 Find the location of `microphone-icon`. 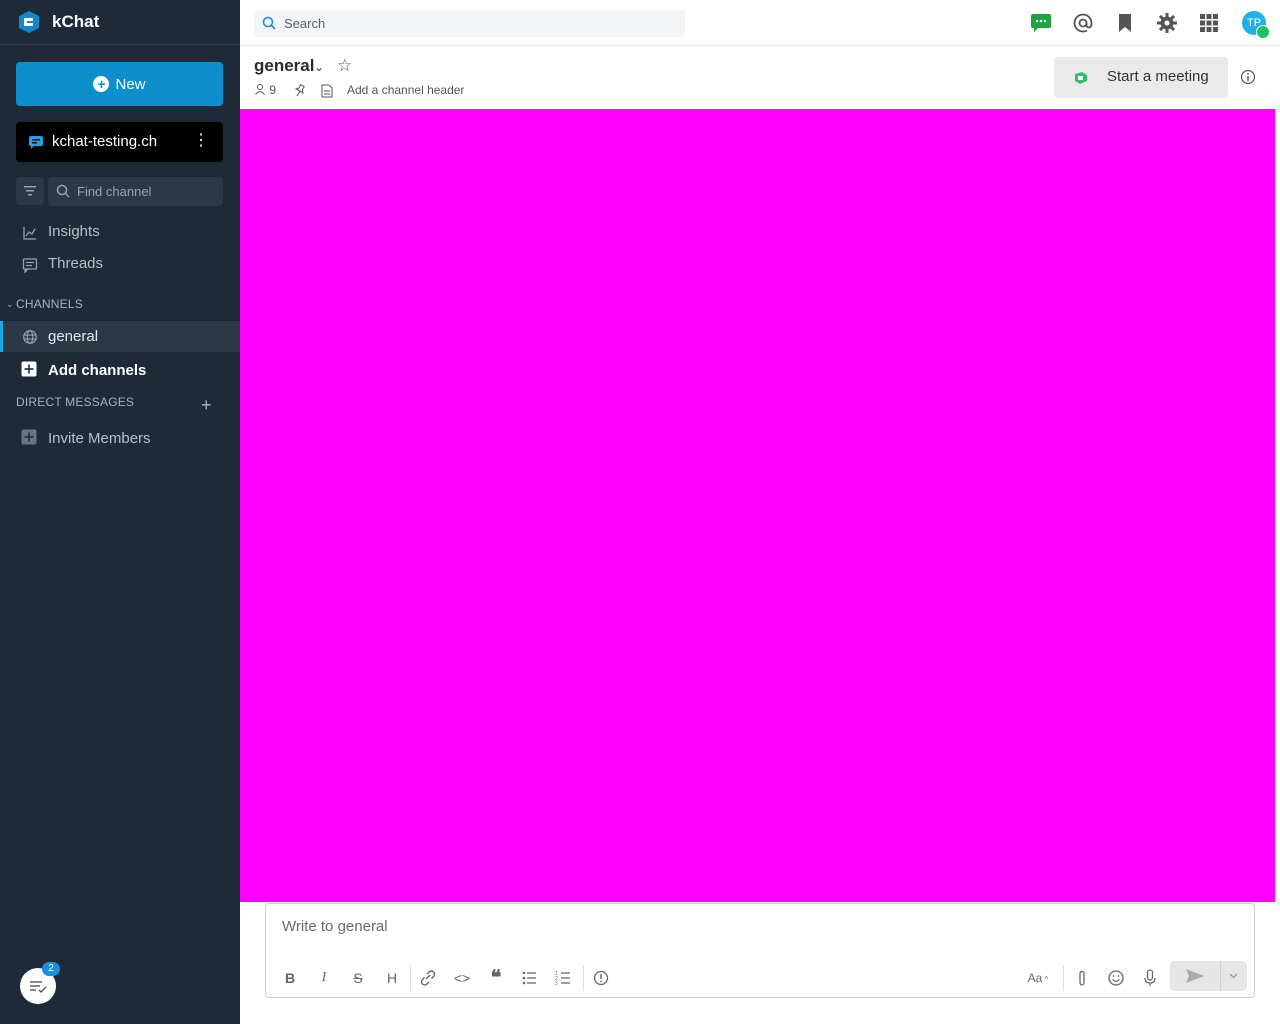

microphone-icon is located at coordinates (1150, 978).